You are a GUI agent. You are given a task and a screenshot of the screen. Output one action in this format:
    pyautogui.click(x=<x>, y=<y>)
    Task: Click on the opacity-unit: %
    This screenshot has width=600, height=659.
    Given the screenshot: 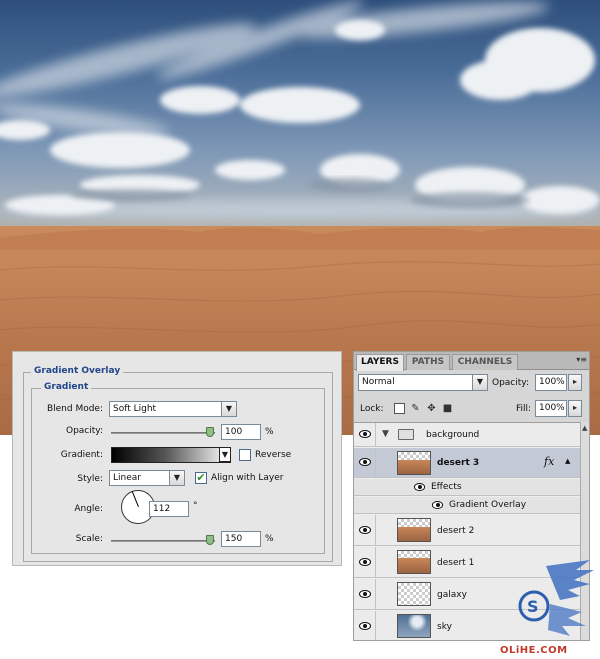 What is the action you would take?
    pyautogui.click(x=269, y=432)
    